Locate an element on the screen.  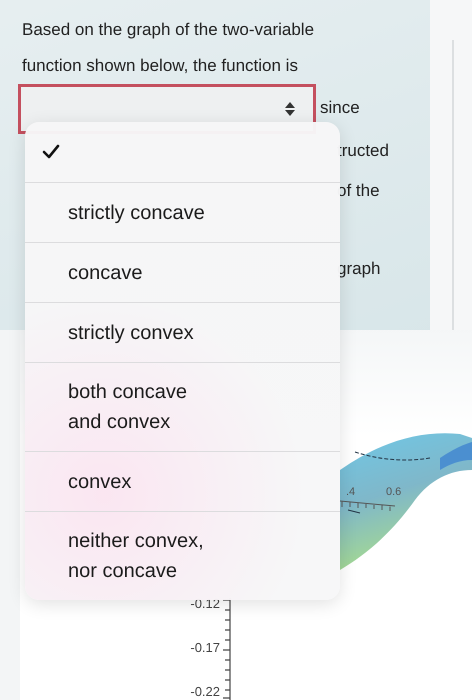
tick-label: 0.6 is located at coordinates (394, 492).